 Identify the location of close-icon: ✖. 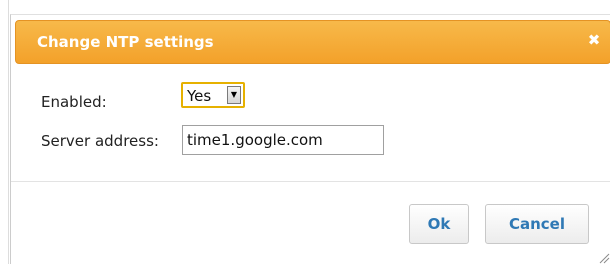
(594, 40).